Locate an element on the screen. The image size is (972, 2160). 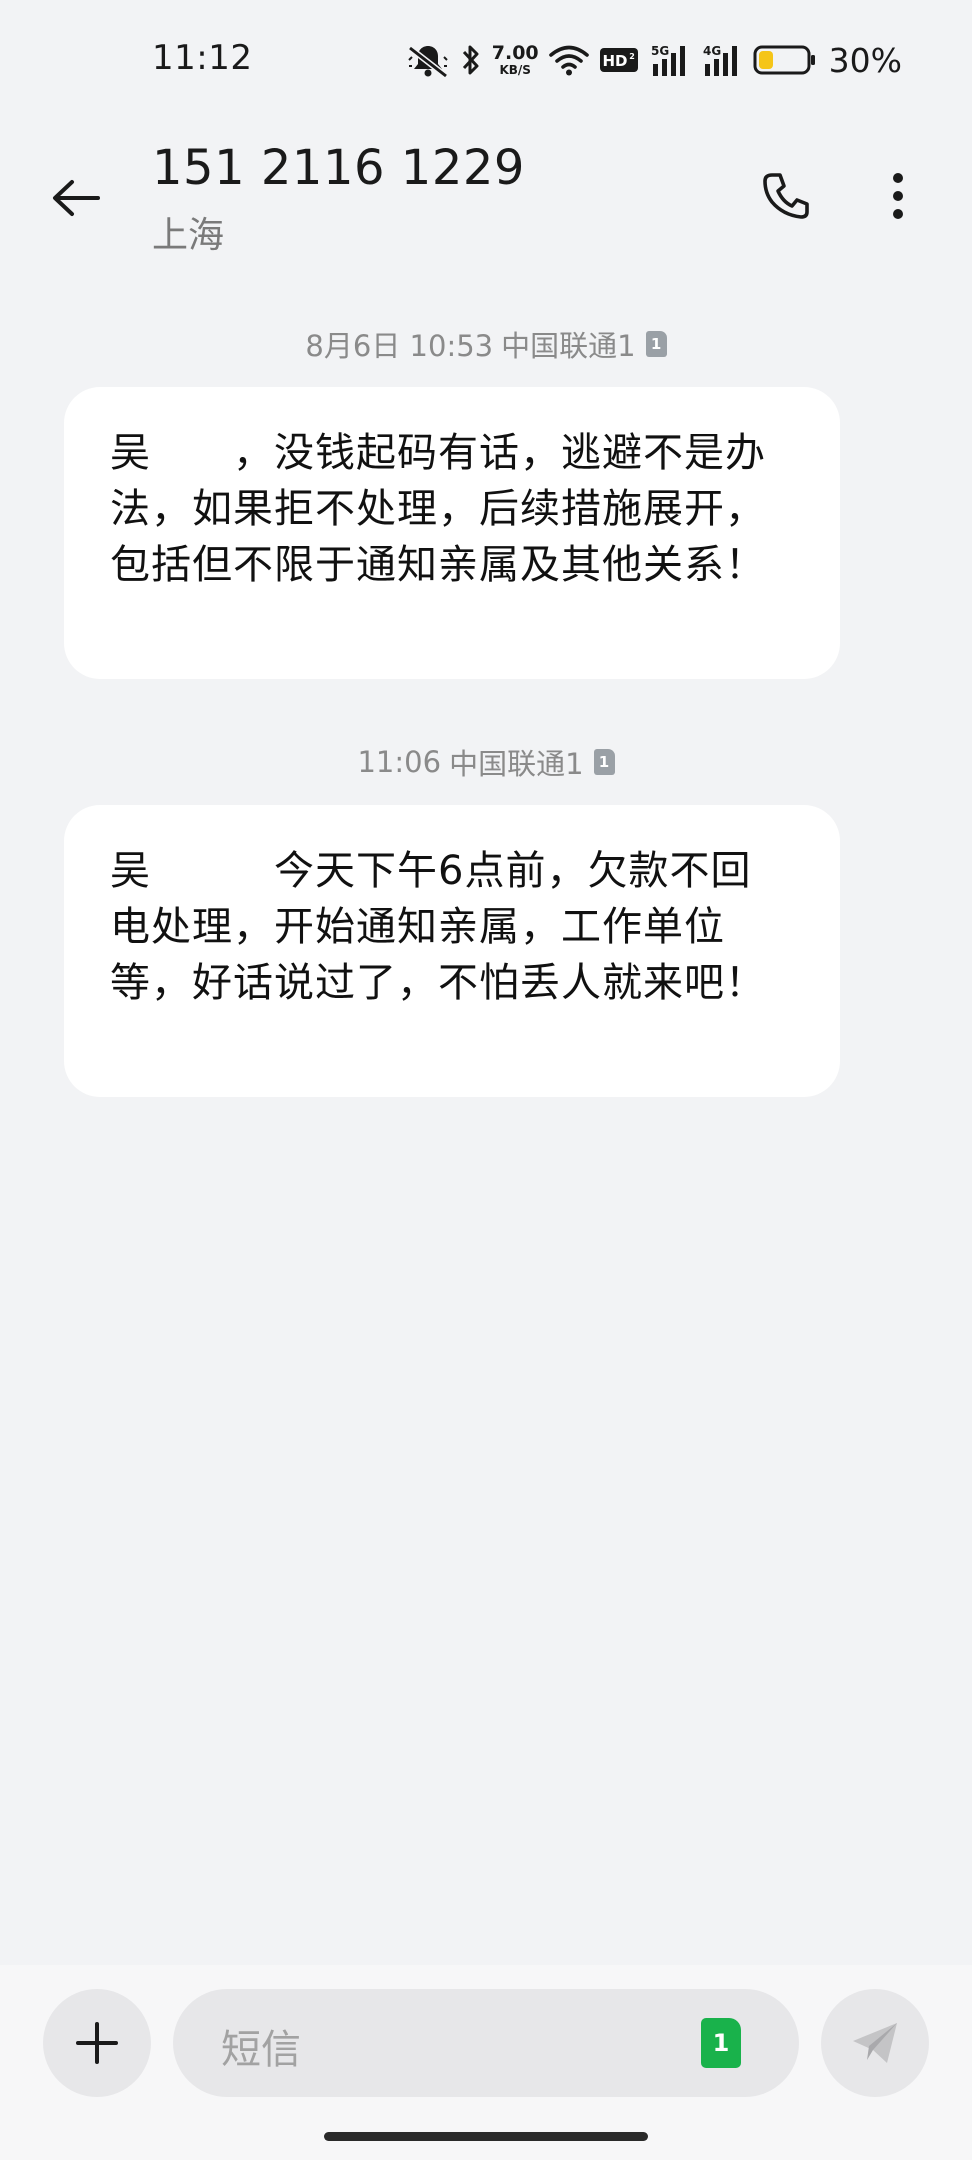
message-input-placeholder: 短信 is located at coordinates (261, 2050).